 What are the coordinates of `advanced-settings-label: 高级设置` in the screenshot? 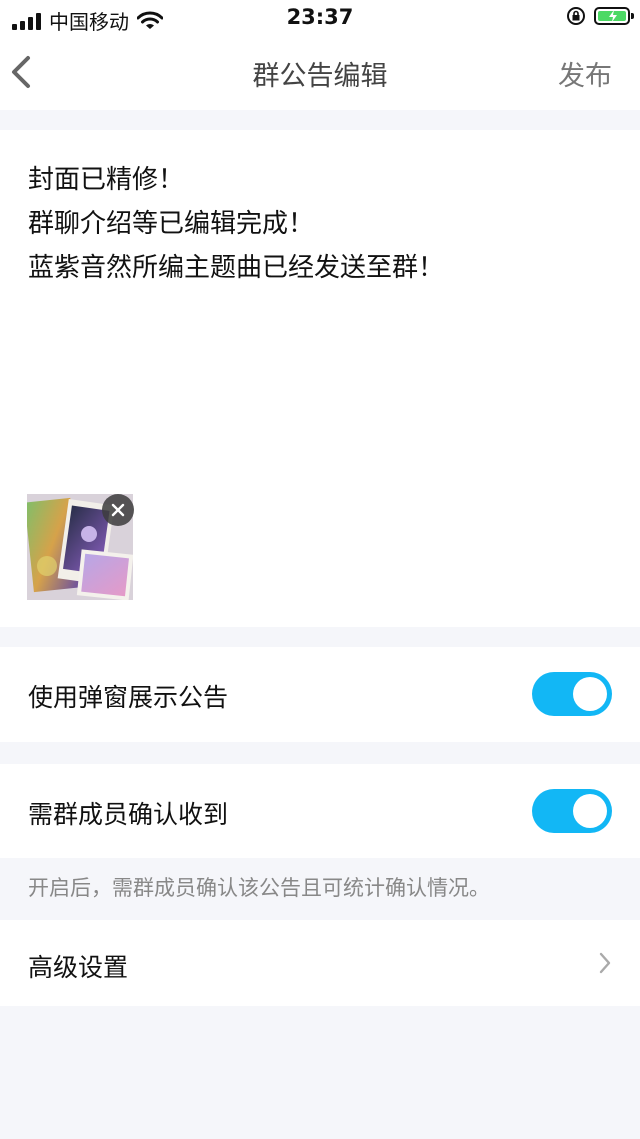 It's located at (78, 967).